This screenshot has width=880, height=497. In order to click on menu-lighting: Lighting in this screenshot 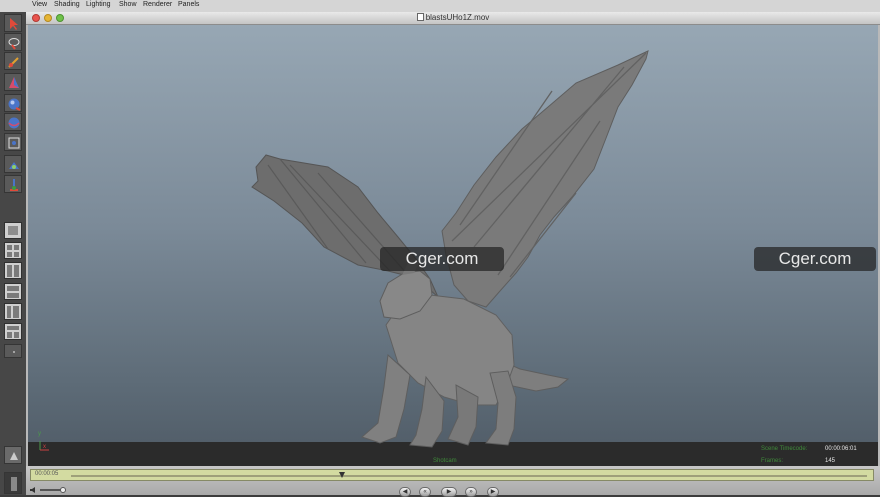, I will do `click(98, 4)`.